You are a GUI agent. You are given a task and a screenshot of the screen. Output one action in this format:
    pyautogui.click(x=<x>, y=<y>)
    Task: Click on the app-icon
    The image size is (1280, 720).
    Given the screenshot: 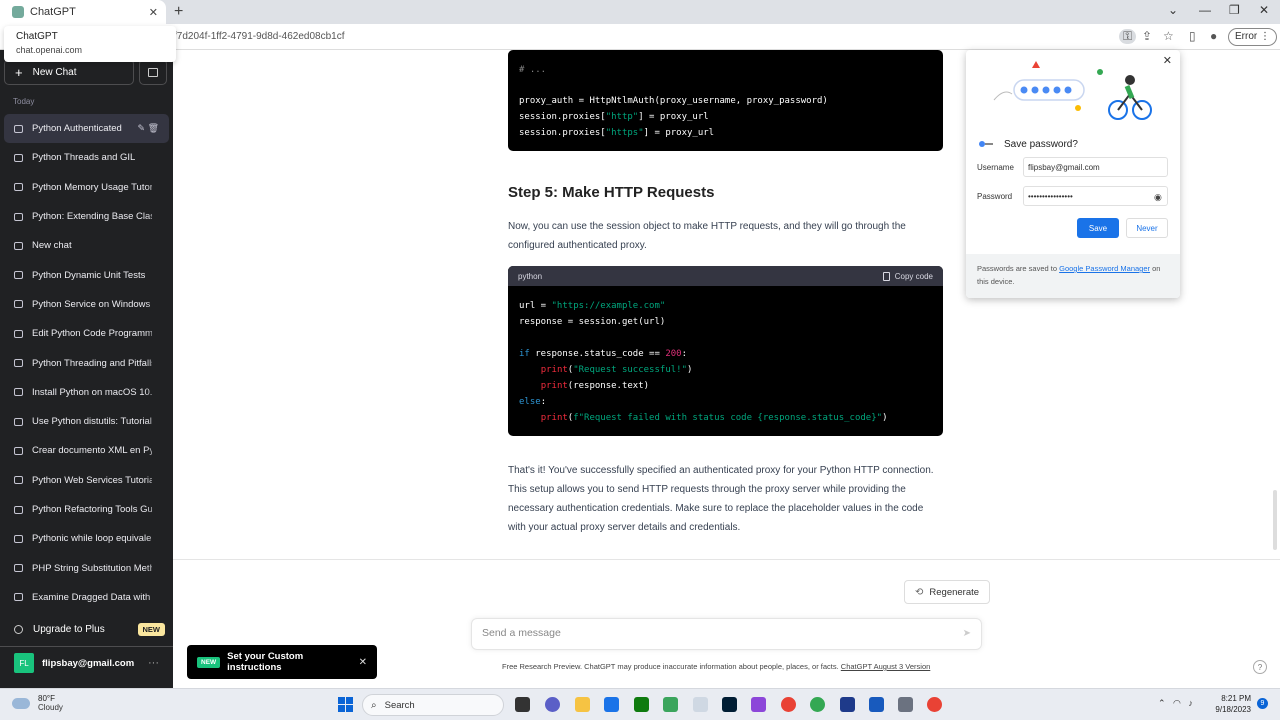 What is the action you would take?
    pyautogui.click(x=847, y=704)
    